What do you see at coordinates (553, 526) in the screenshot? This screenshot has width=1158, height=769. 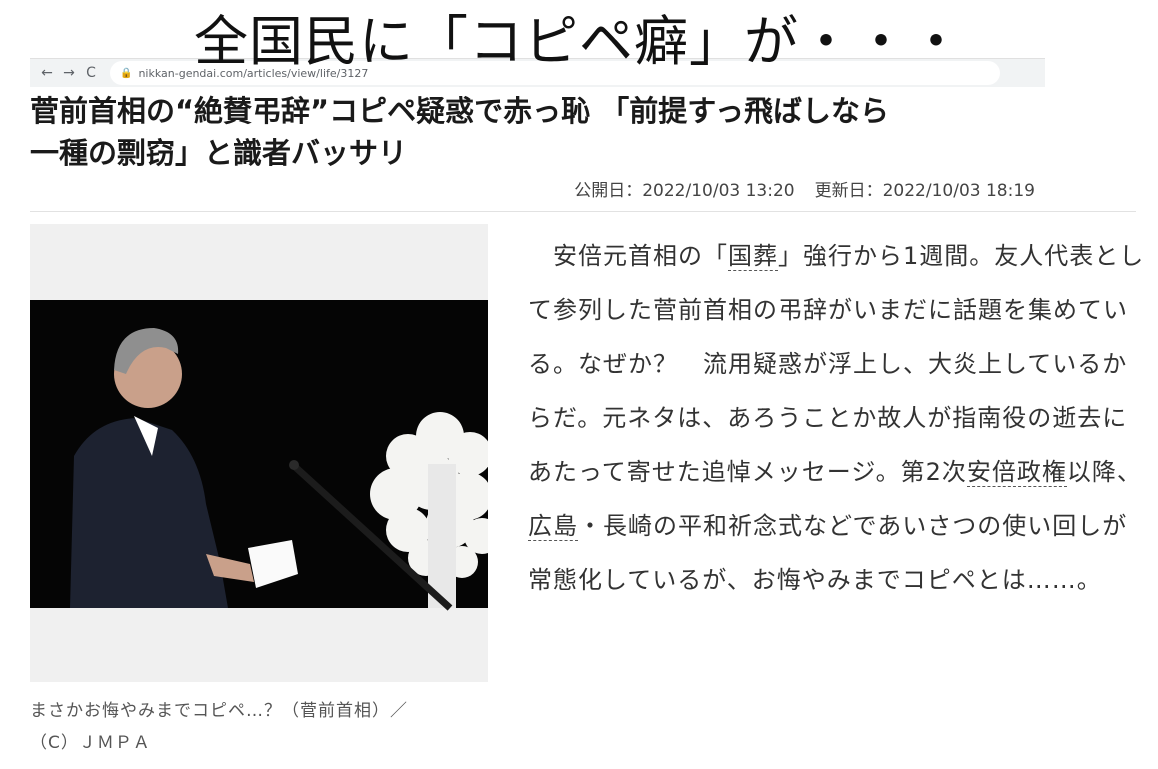 I see `keyword-link-hiroshima: 広島` at bounding box center [553, 526].